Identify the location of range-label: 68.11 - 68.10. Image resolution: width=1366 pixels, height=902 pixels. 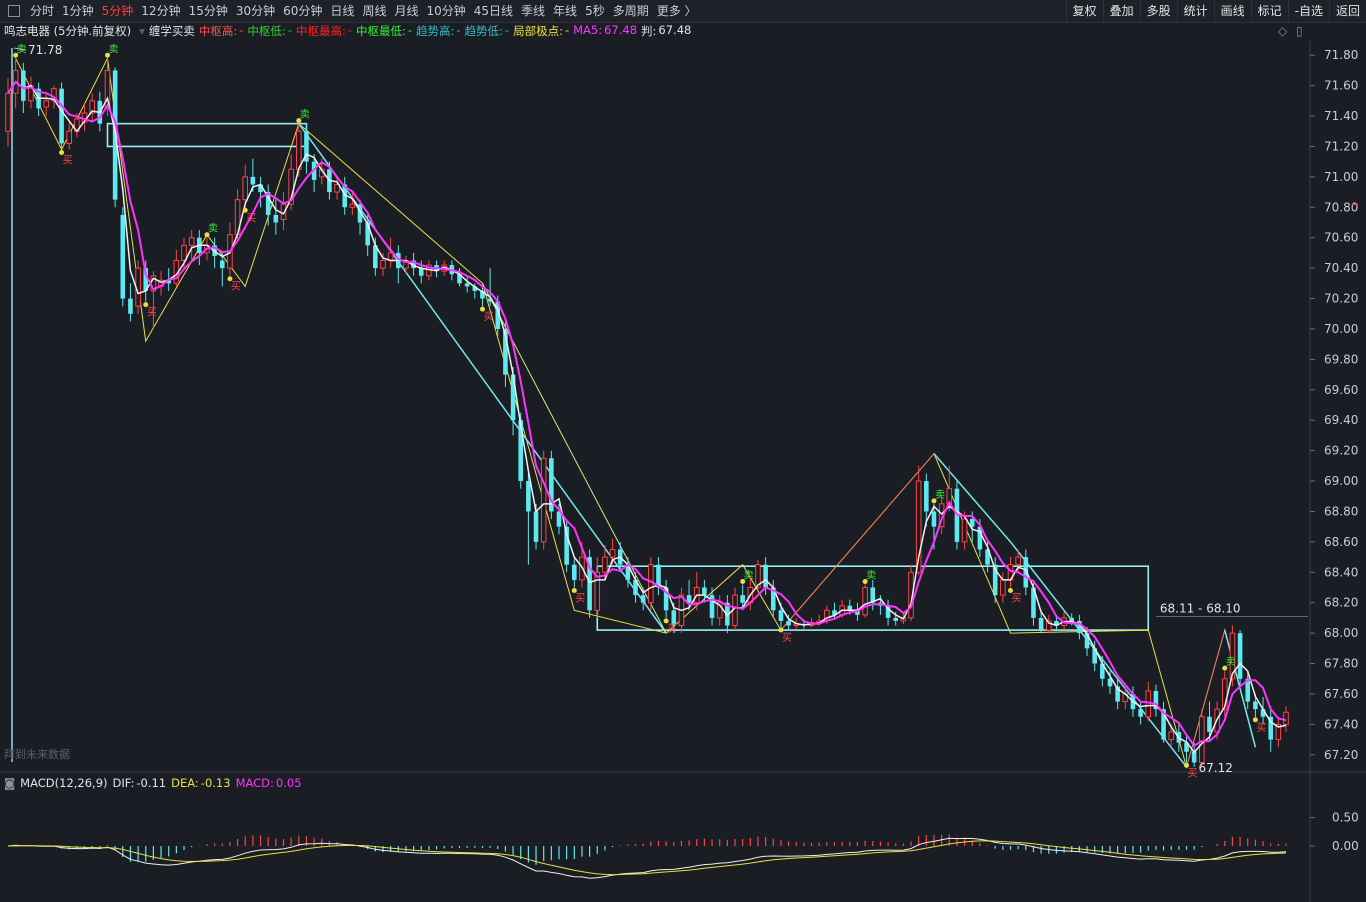
(1200, 608).